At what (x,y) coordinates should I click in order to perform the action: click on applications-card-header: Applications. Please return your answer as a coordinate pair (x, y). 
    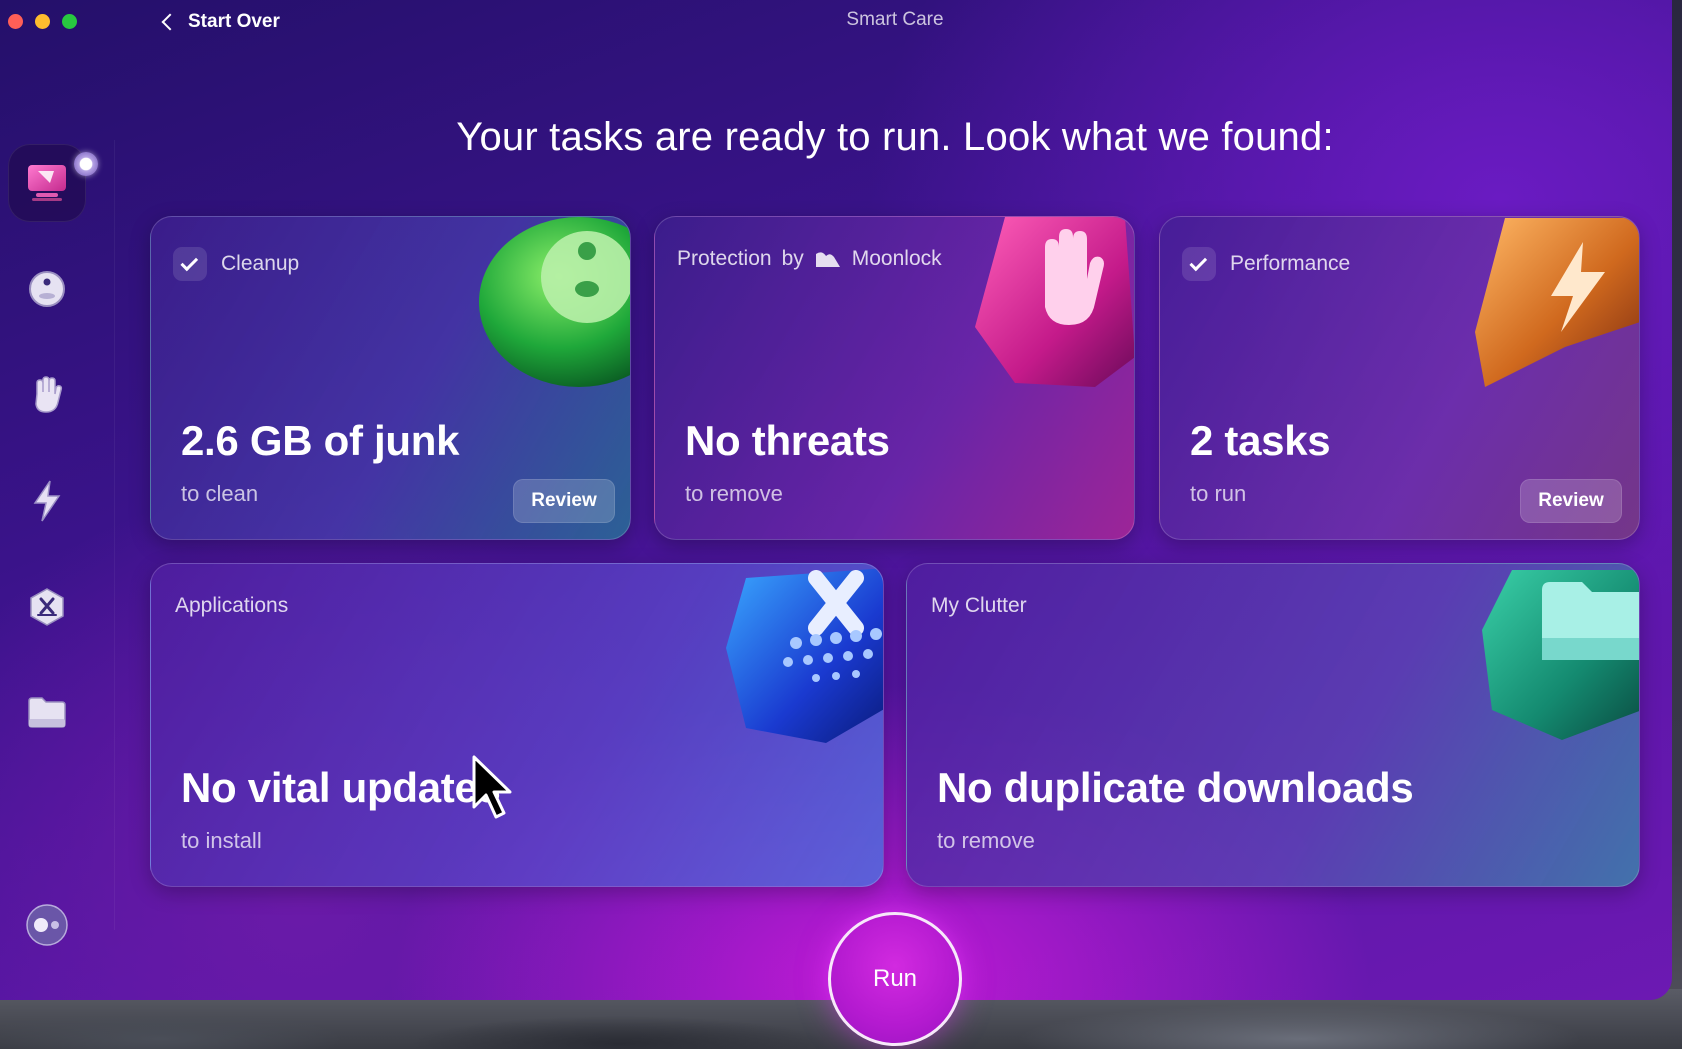
    Looking at the image, I should click on (231, 606).